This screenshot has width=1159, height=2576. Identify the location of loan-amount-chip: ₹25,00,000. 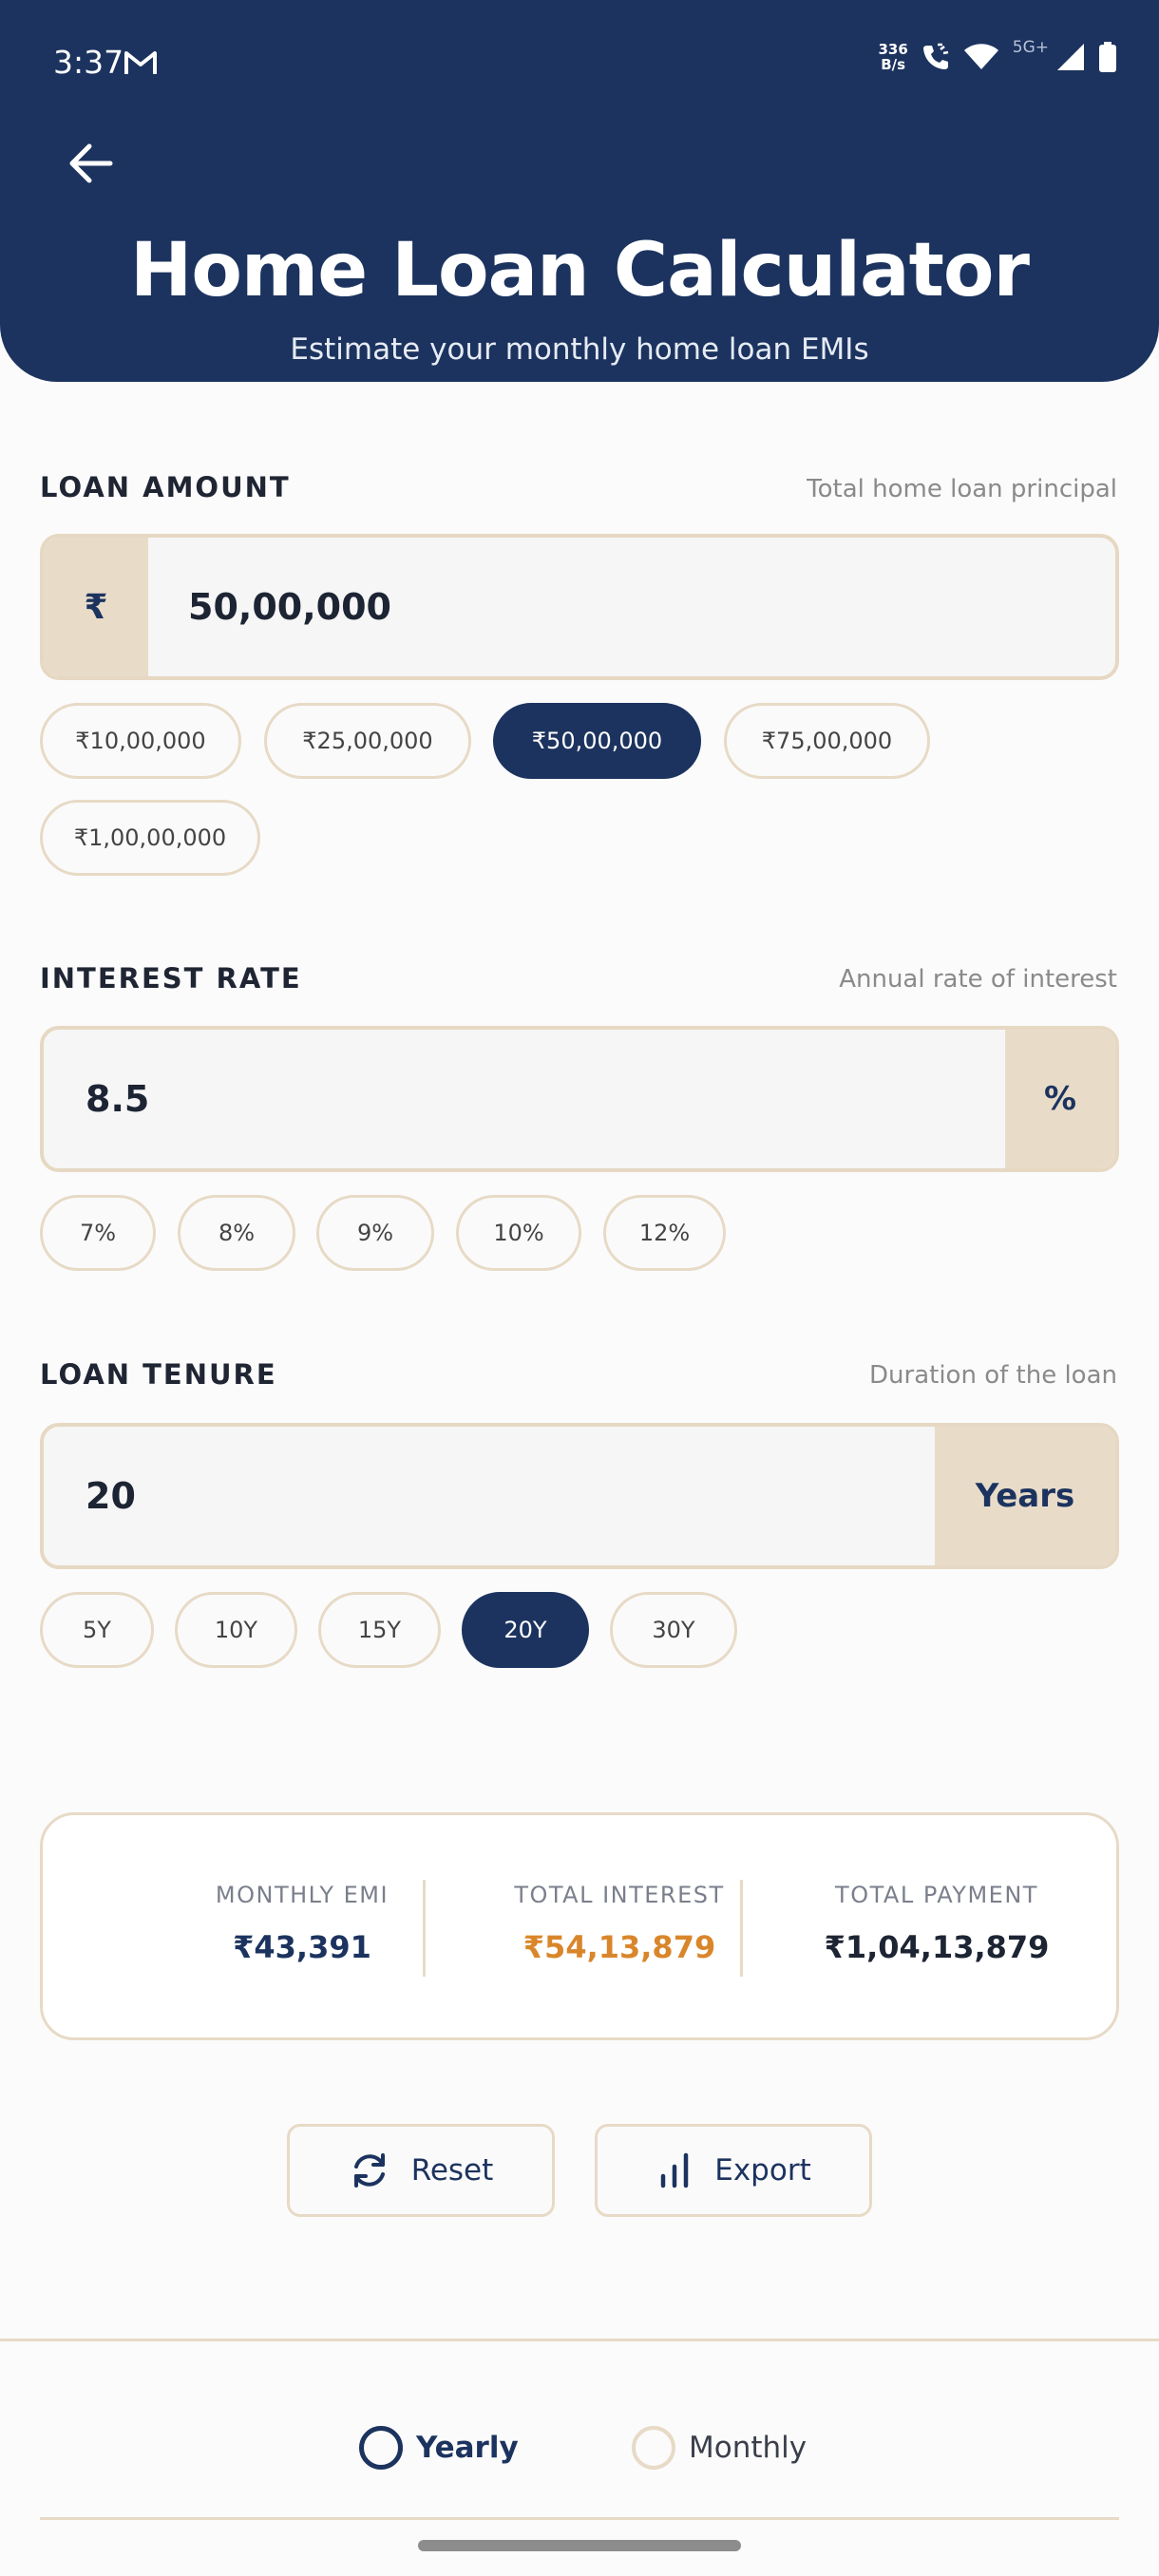
(367, 741).